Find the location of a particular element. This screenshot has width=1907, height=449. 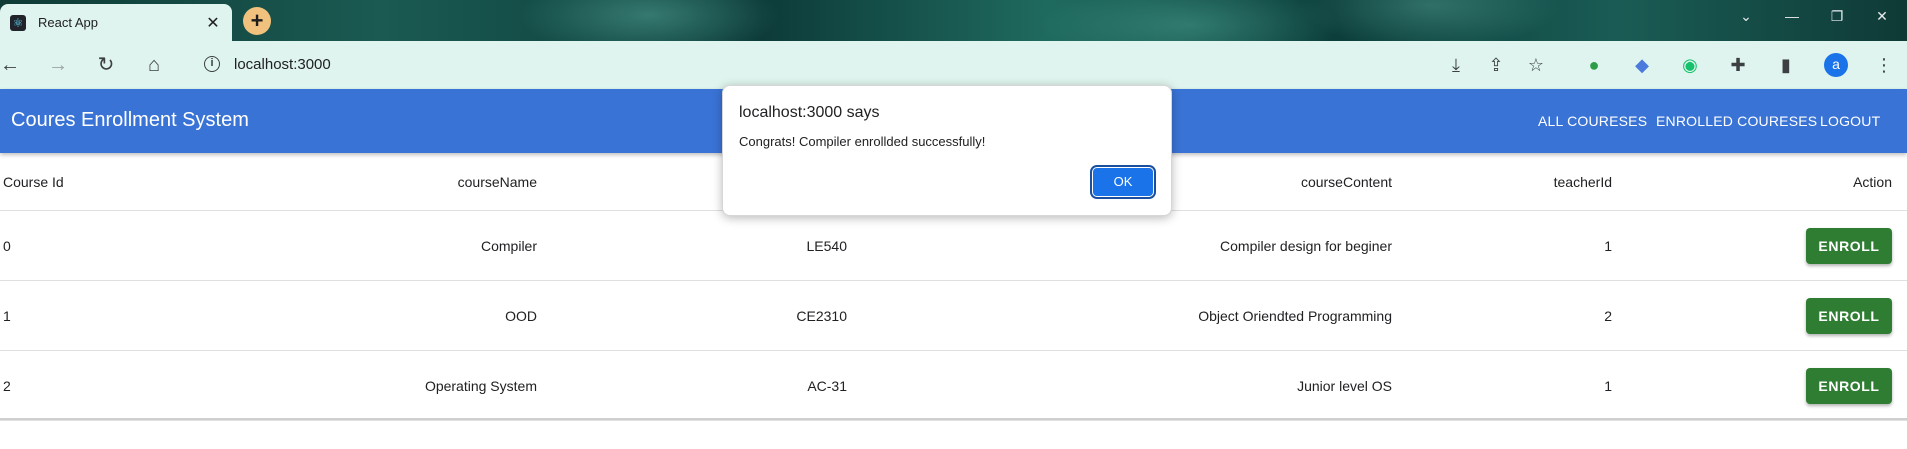

back-icon: ← is located at coordinates (13, 65).